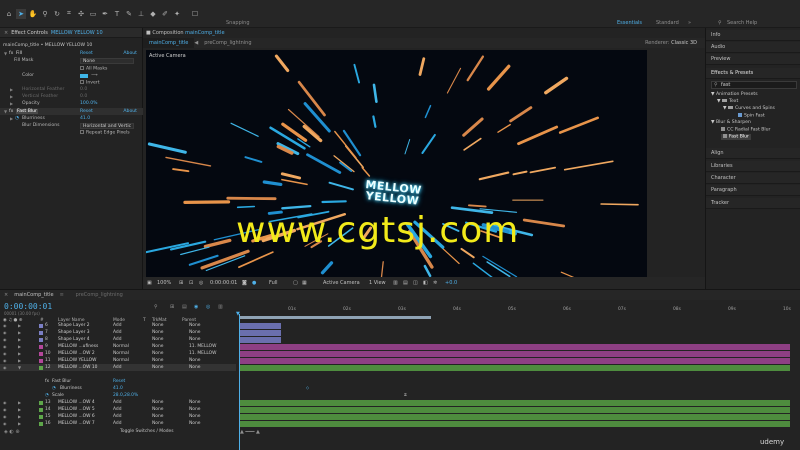  I want to click on composition-lock-icon: ■, so click(148, 33).